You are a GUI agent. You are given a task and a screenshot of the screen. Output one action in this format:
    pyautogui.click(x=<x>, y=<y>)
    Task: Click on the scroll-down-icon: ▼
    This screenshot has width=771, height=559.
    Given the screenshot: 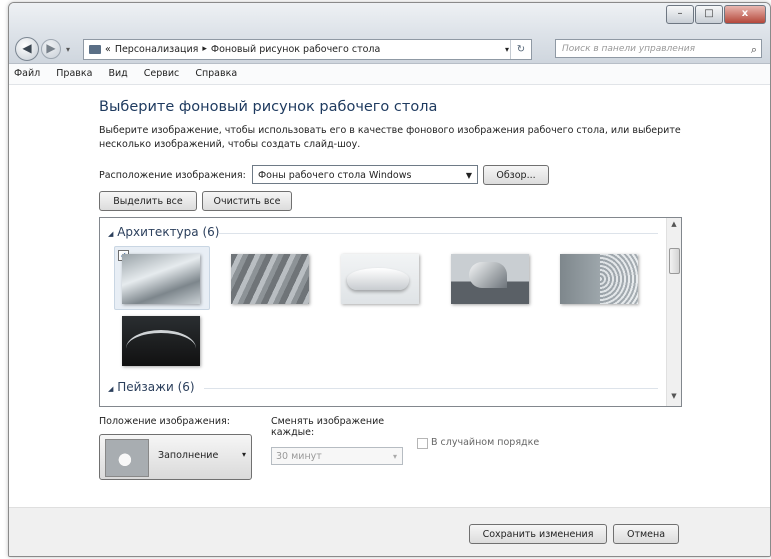 What is the action you would take?
    pyautogui.click(x=674, y=398)
    